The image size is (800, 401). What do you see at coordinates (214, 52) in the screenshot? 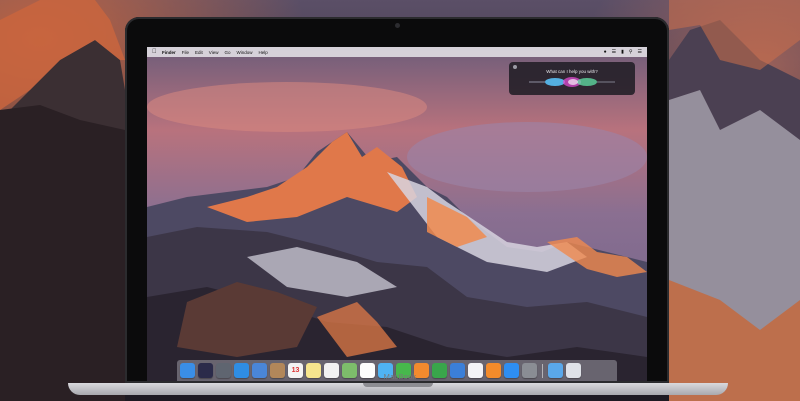
I see `menu-item-view: View` at bounding box center [214, 52].